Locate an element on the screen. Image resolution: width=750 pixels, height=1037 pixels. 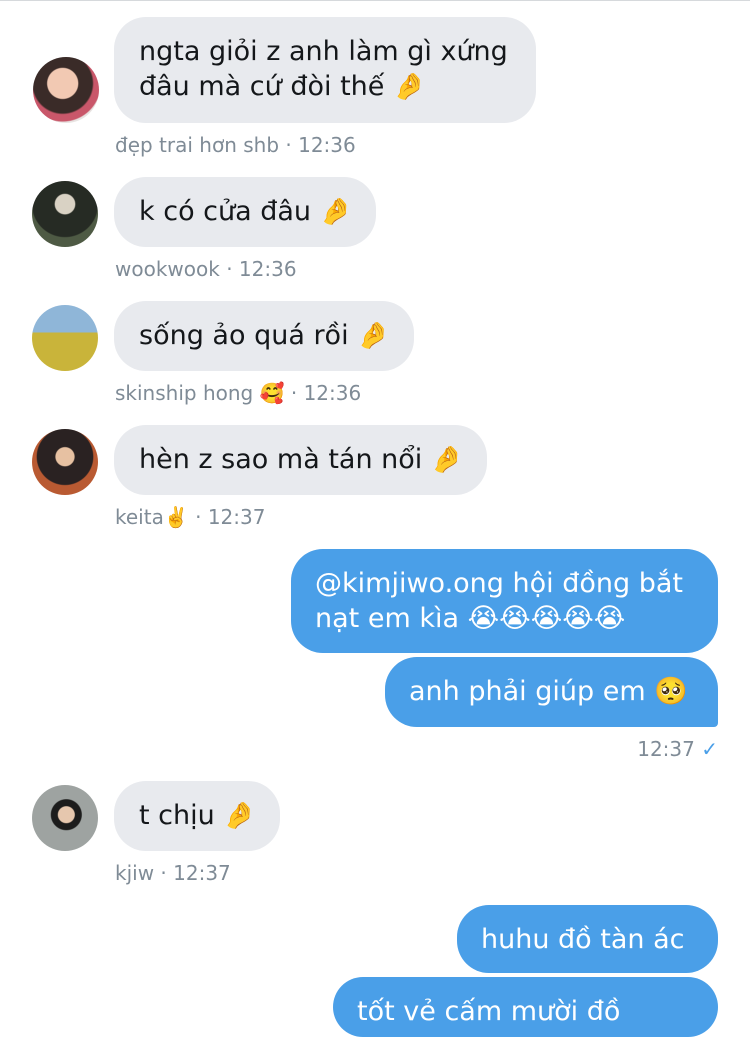
sender-name: đẹp trai hơn shb is located at coordinates (197, 145).